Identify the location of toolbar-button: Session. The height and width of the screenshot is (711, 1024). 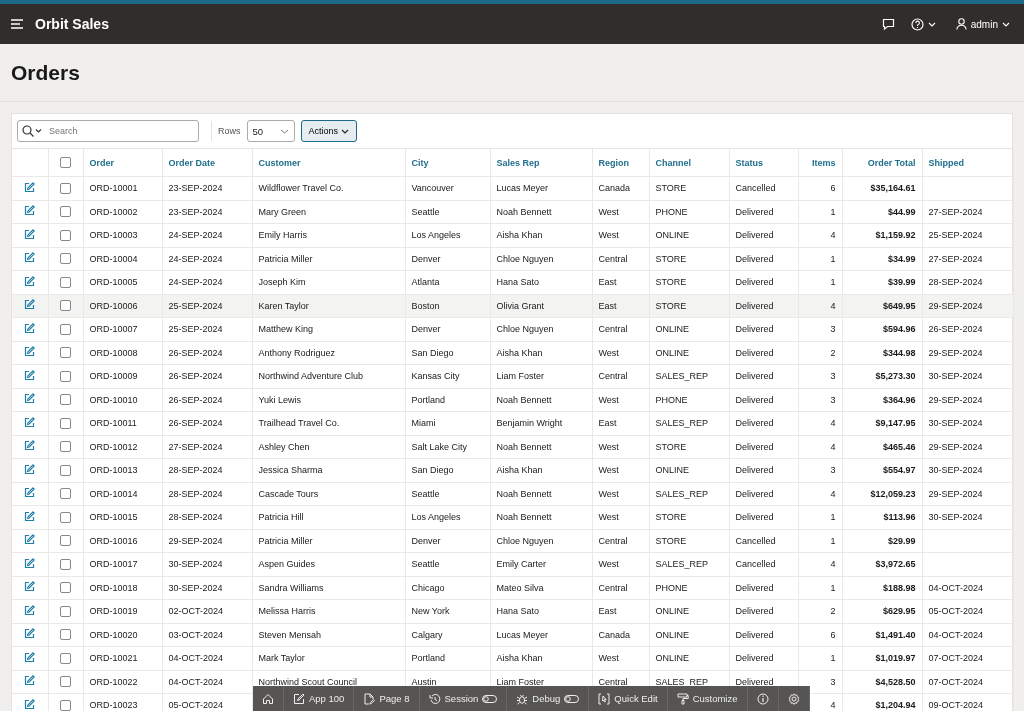
(463, 698).